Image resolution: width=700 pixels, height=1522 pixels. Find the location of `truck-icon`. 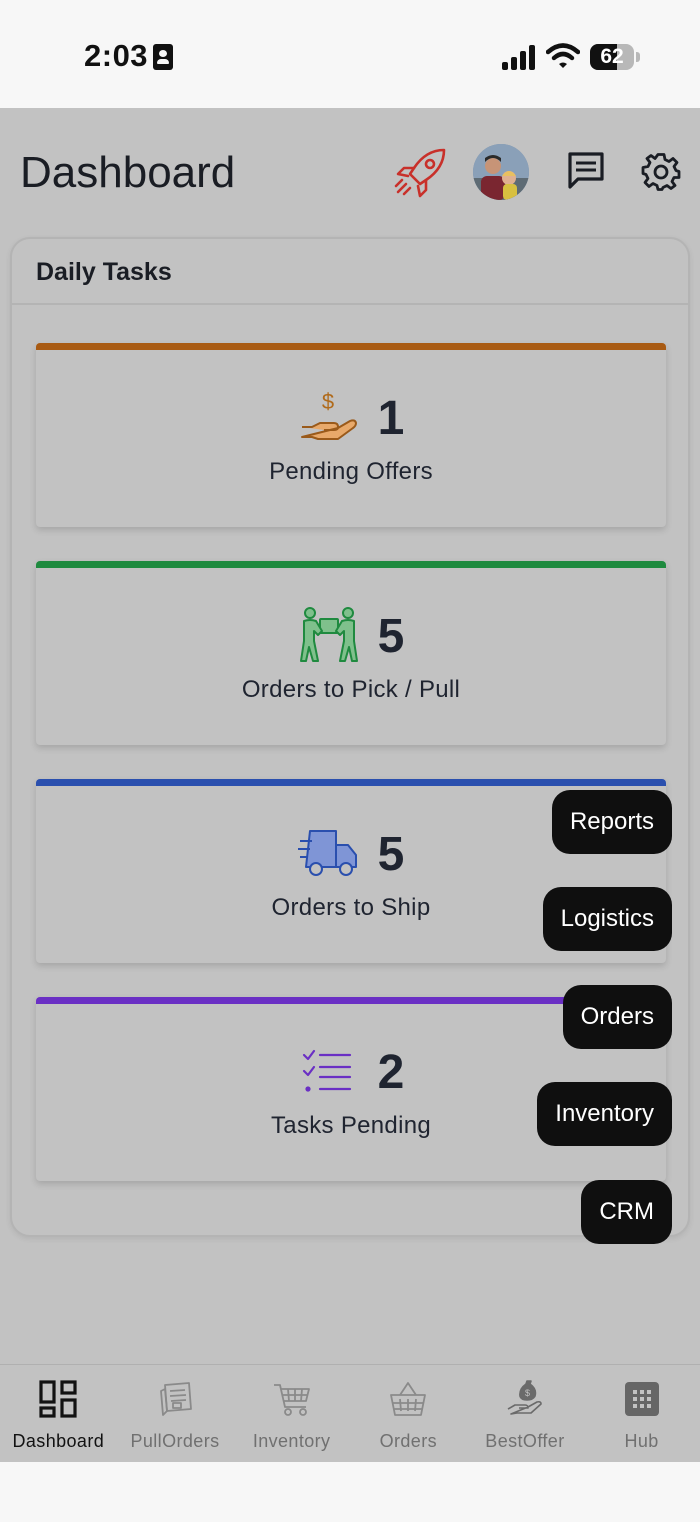

truck-icon is located at coordinates (327, 853).